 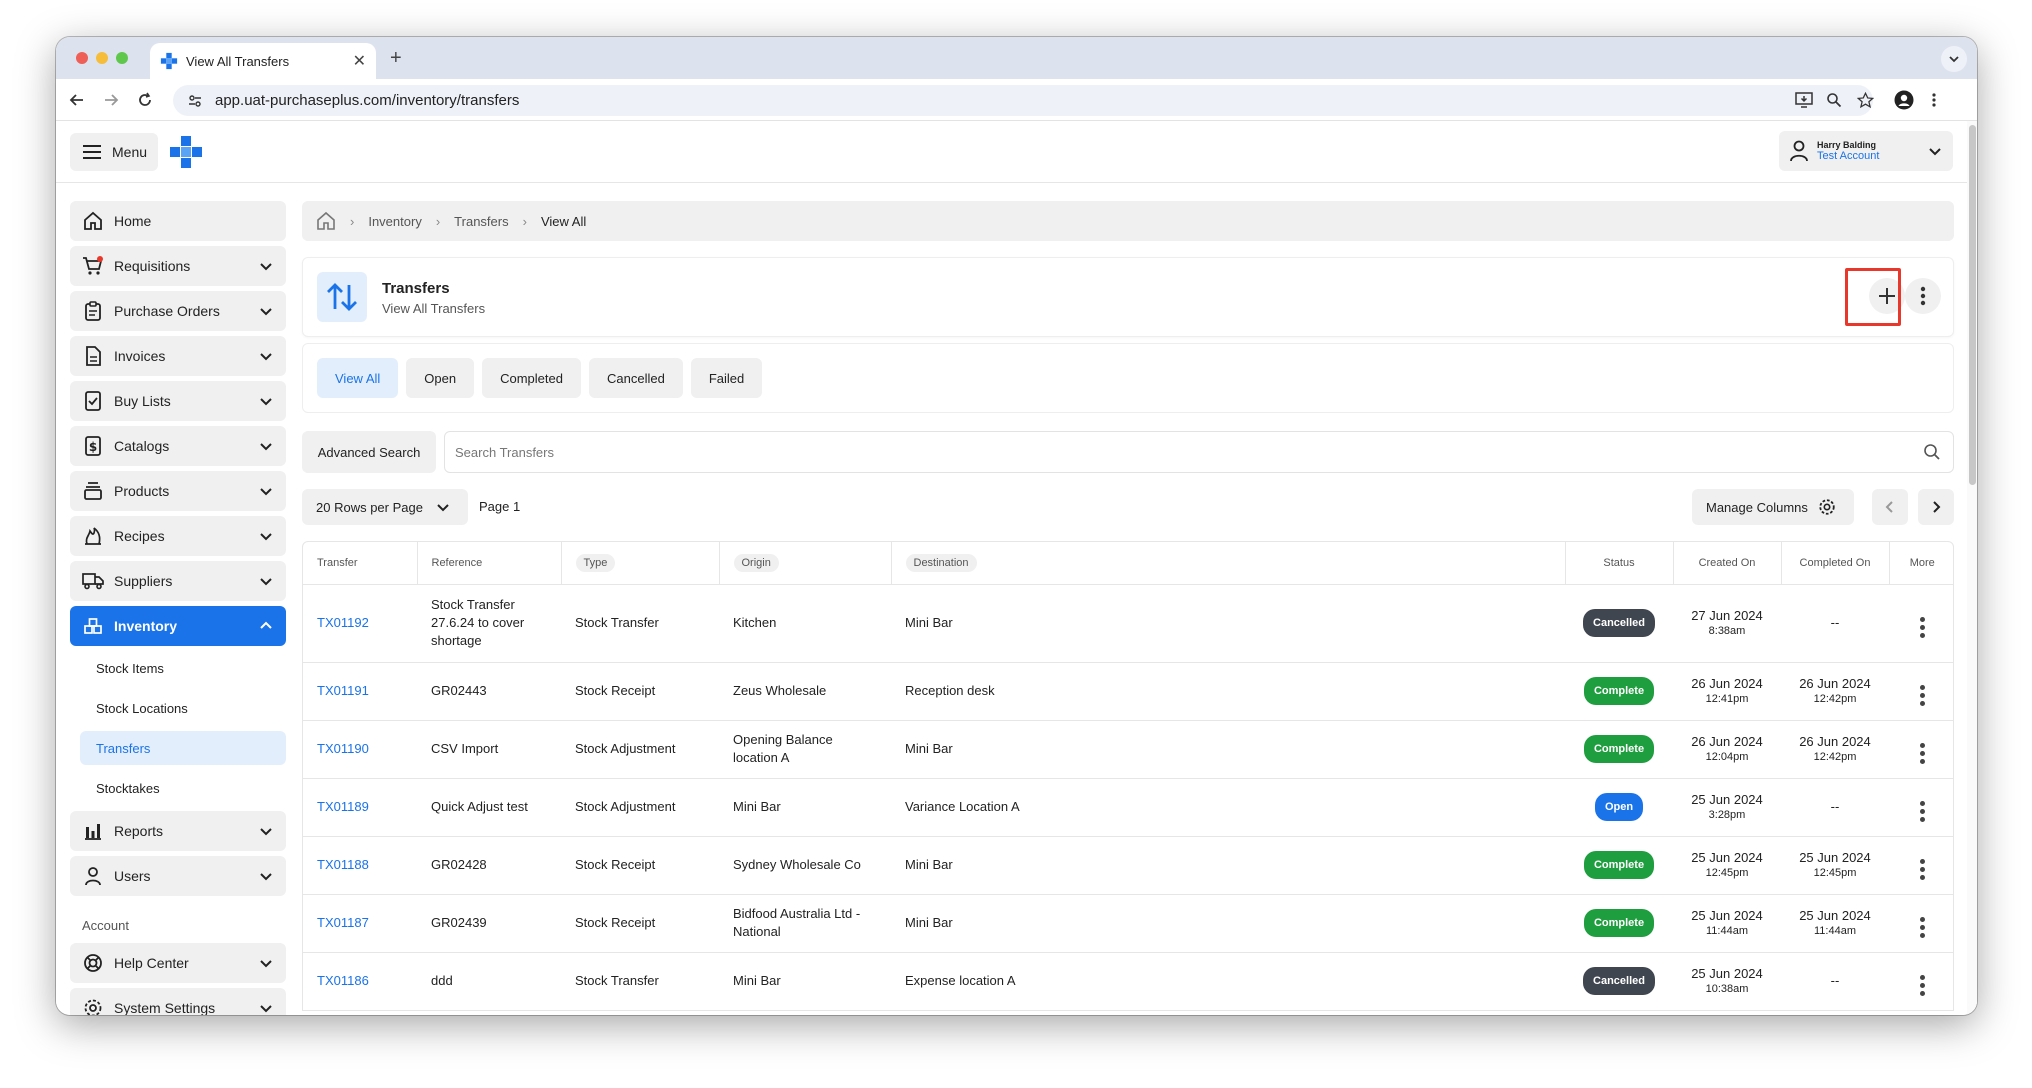 I want to click on cell-transfer: TX01186, so click(x=360, y=981).